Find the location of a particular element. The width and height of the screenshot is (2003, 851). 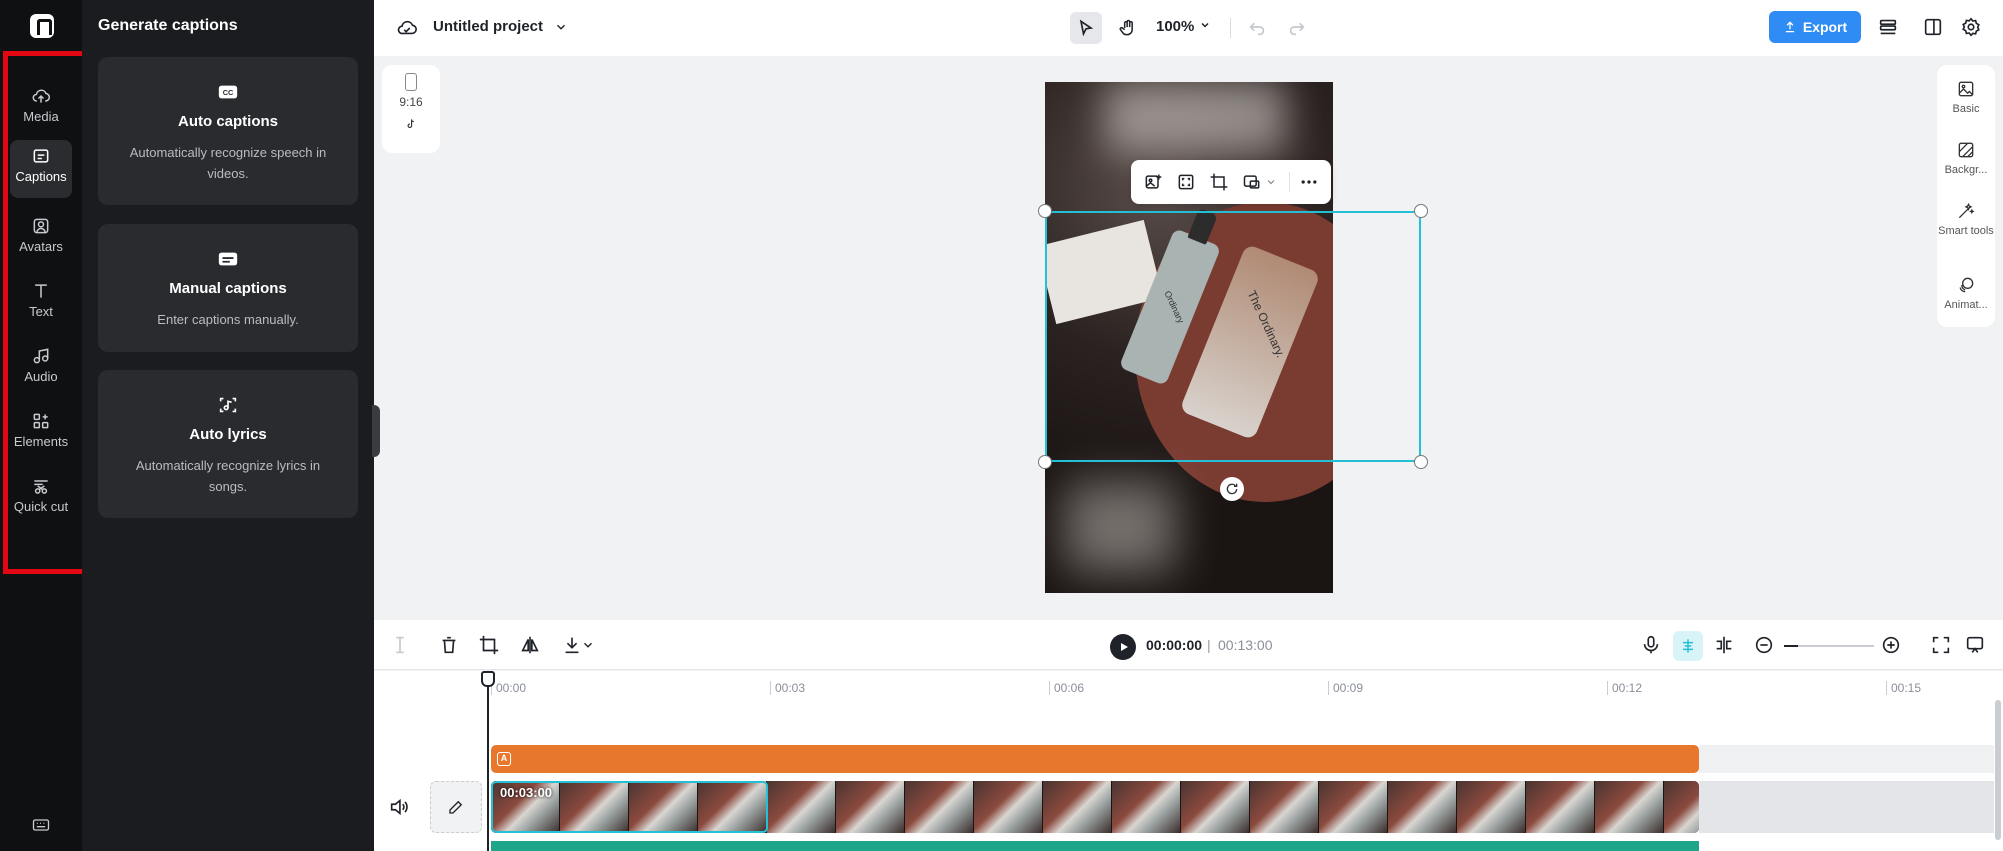

cover-edit-button is located at coordinates (456, 807).